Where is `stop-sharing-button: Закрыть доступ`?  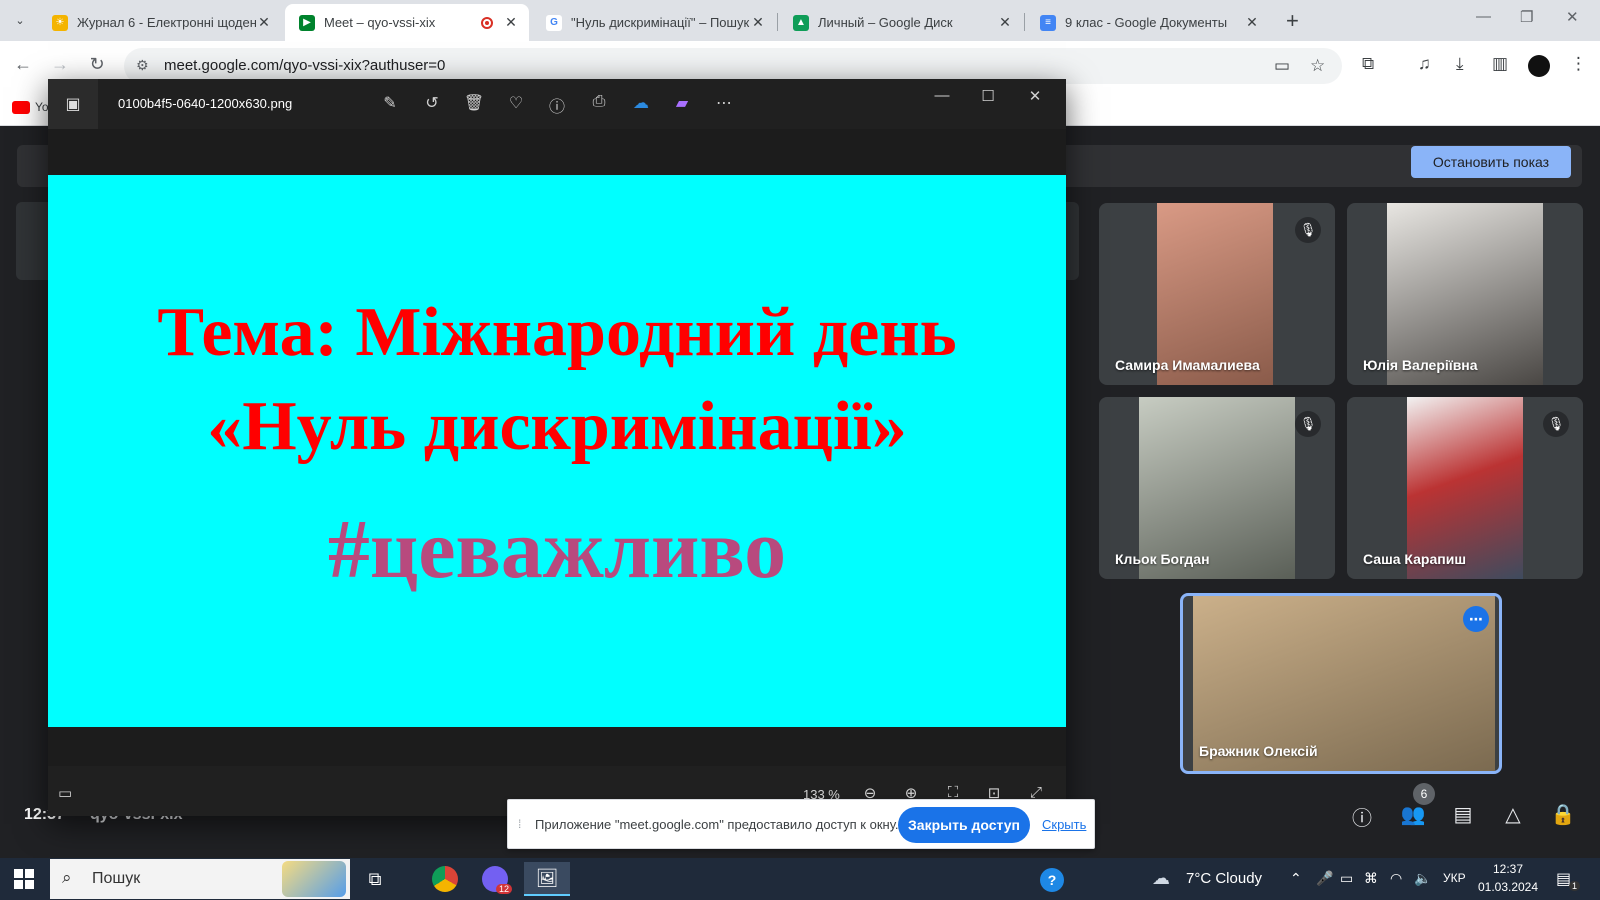 stop-sharing-button: Закрыть доступ is located at coordinates (964, 825).